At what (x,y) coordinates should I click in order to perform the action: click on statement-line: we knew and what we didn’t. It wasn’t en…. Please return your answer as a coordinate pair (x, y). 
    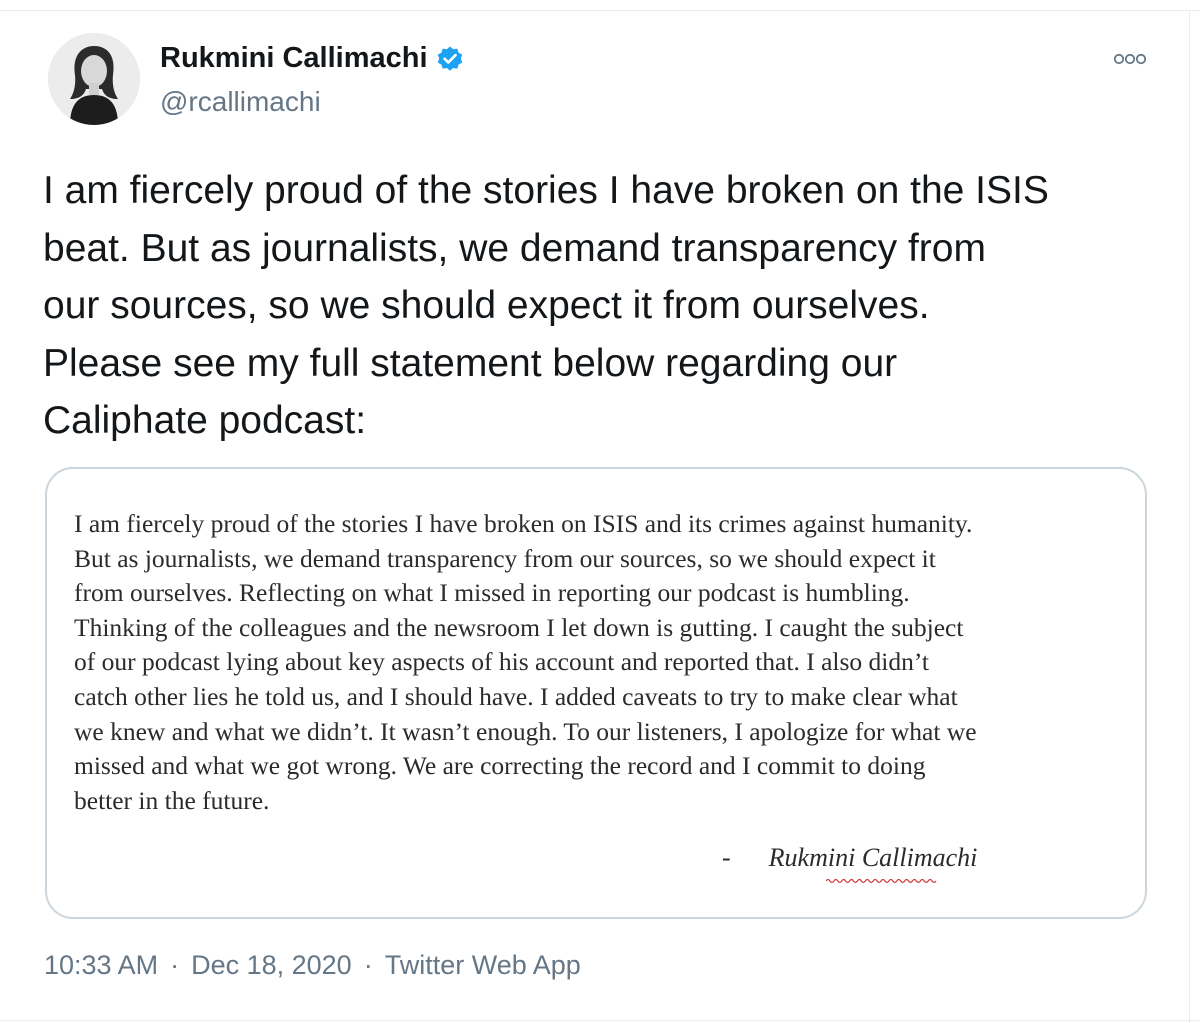
    Looking at the image, I should click on (525, 731).